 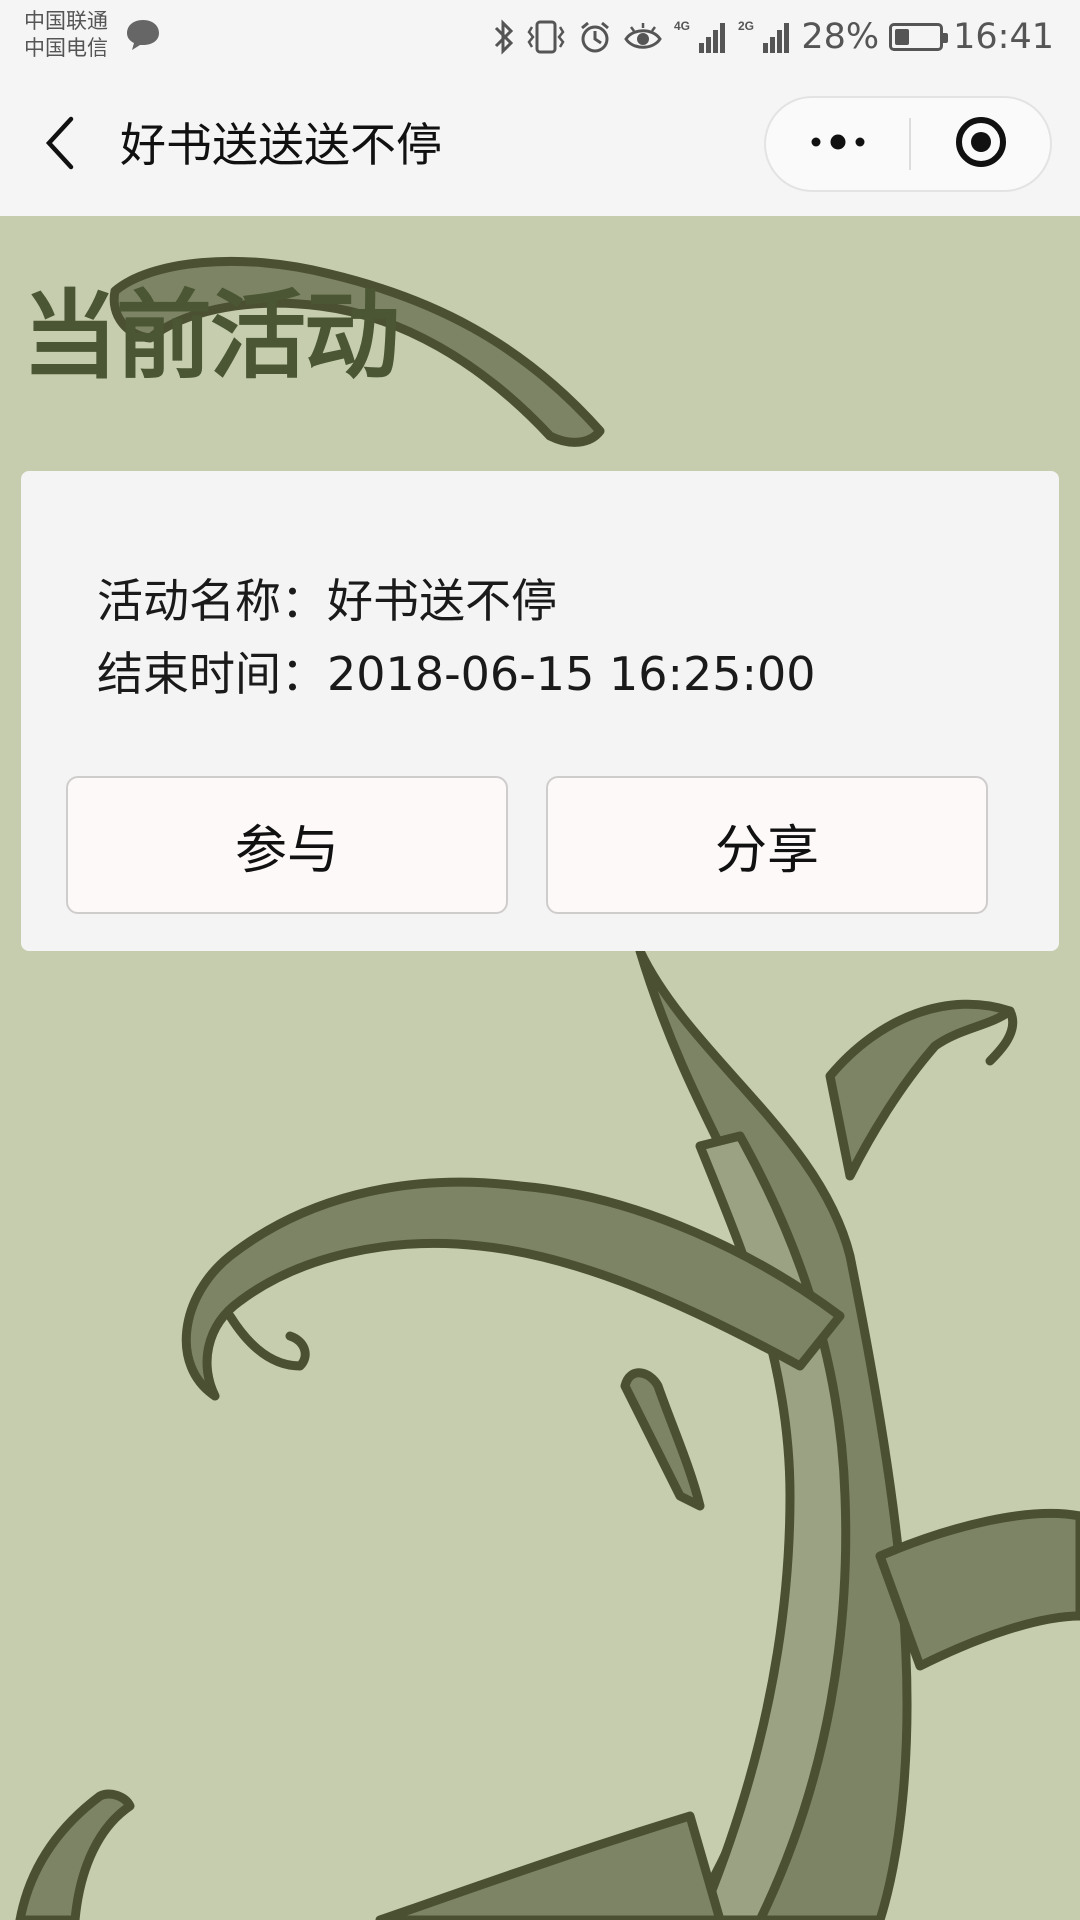 What do you see at coordinates (66, 21) in the screenshot?
I see `carrier-1: 中国联通` at bounding box center [66, 21].